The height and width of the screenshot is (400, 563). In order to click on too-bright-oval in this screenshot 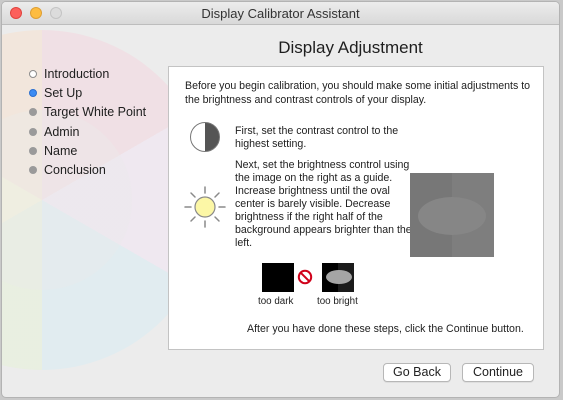, I will do `click(339, 277)`.